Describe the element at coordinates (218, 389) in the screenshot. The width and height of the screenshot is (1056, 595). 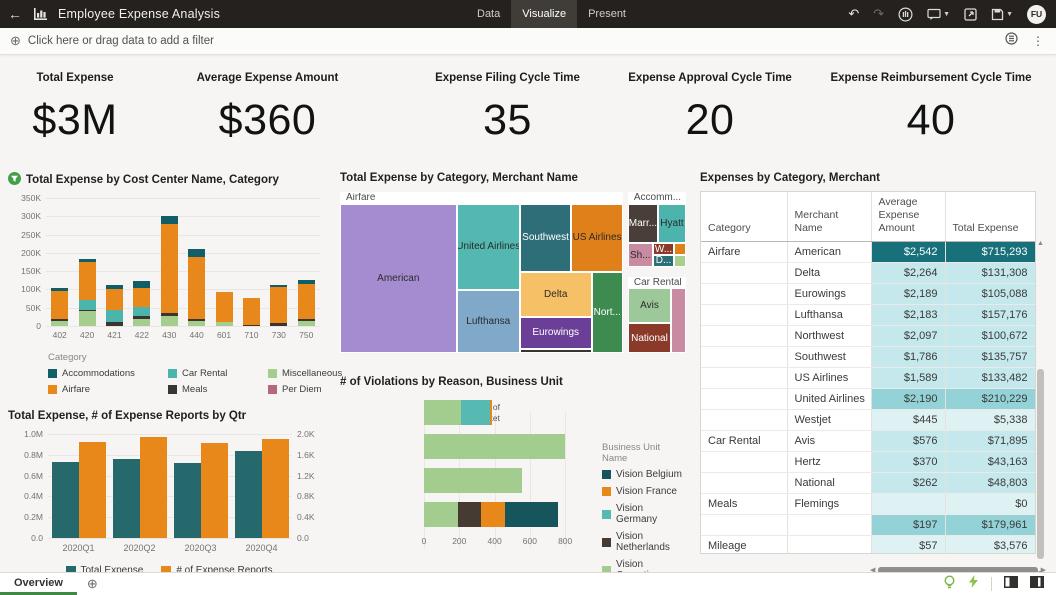
I see `legend-item: Meals` at that location.